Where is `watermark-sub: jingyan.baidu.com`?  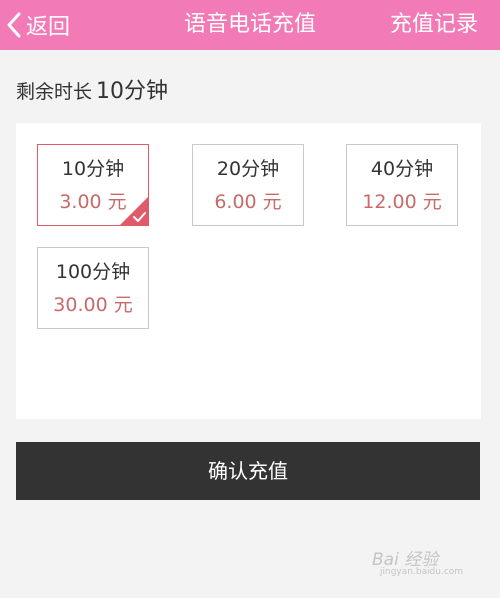
watermark-sub: jingyan.baidu.com is located at coordinates (422, 572).